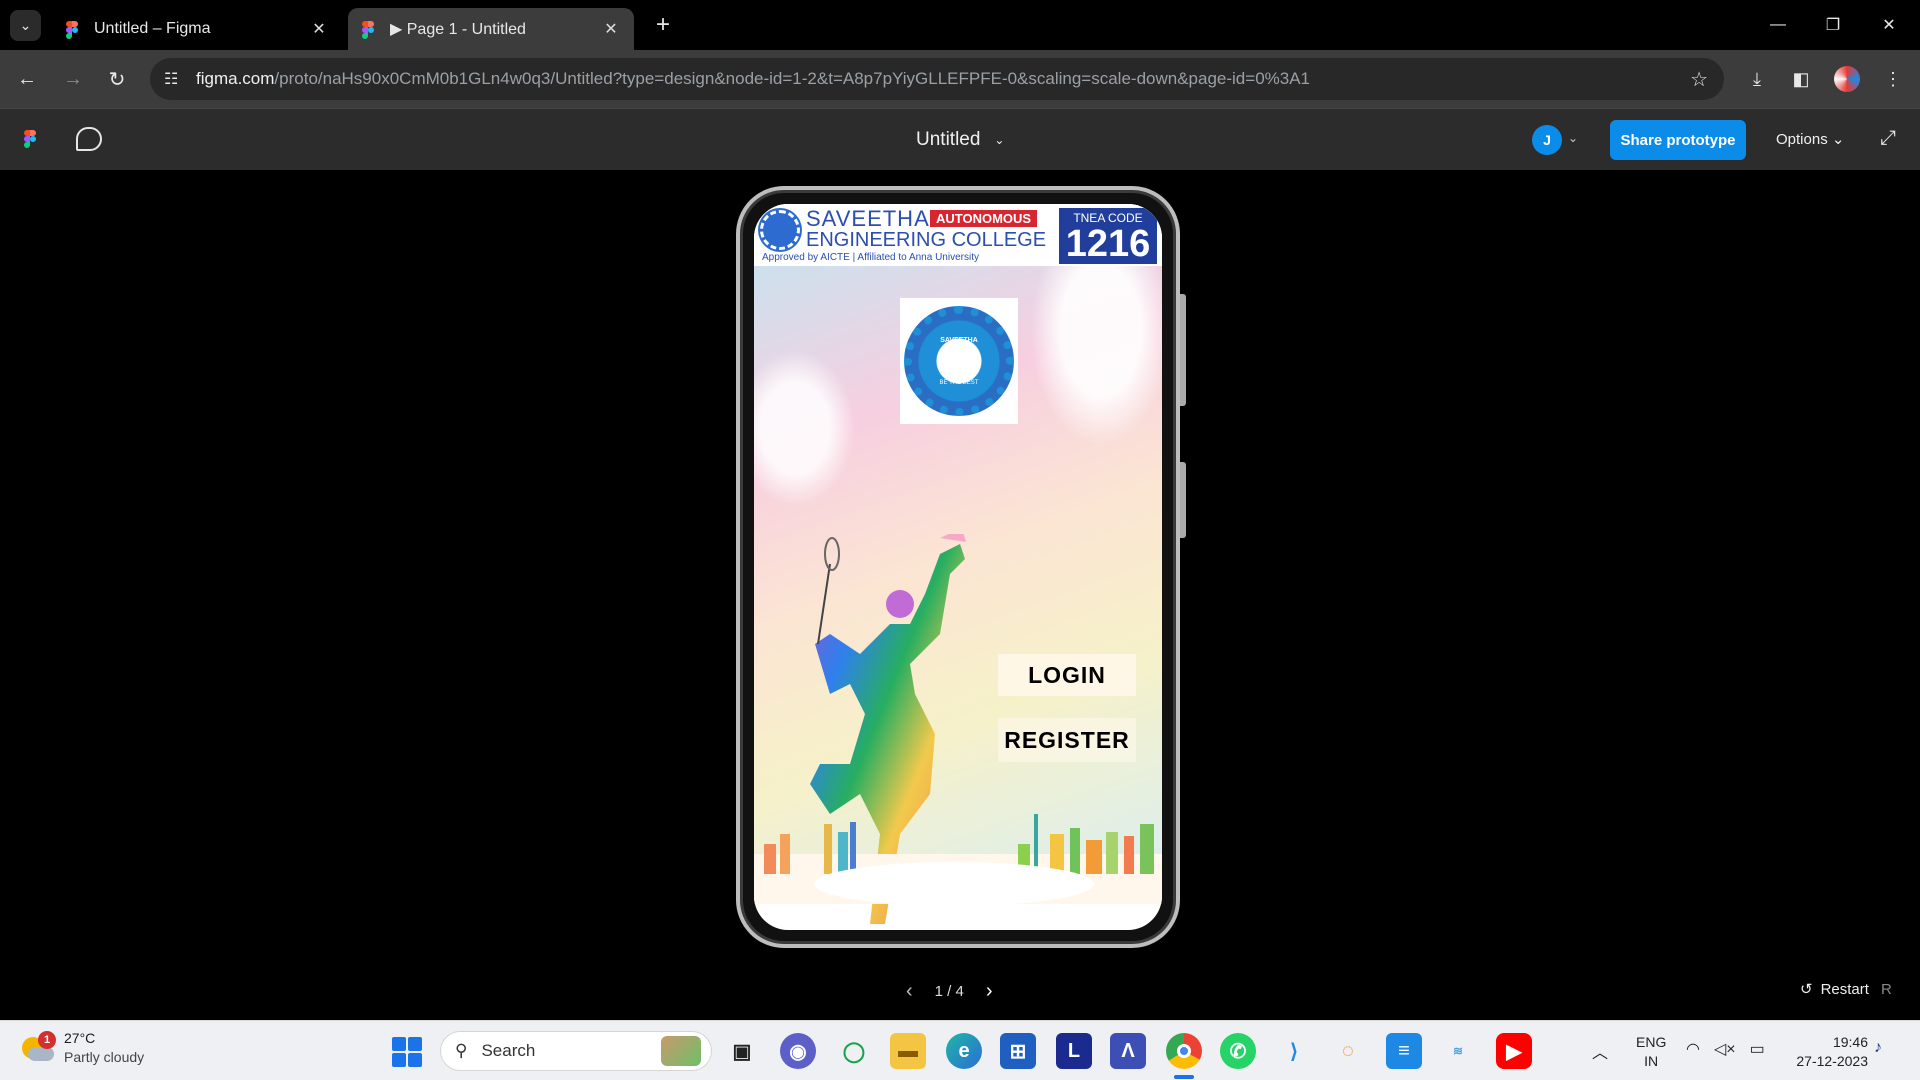  Describe the element at coordinates (407, 1052) in the screenshot. I see `start-button` at that location.